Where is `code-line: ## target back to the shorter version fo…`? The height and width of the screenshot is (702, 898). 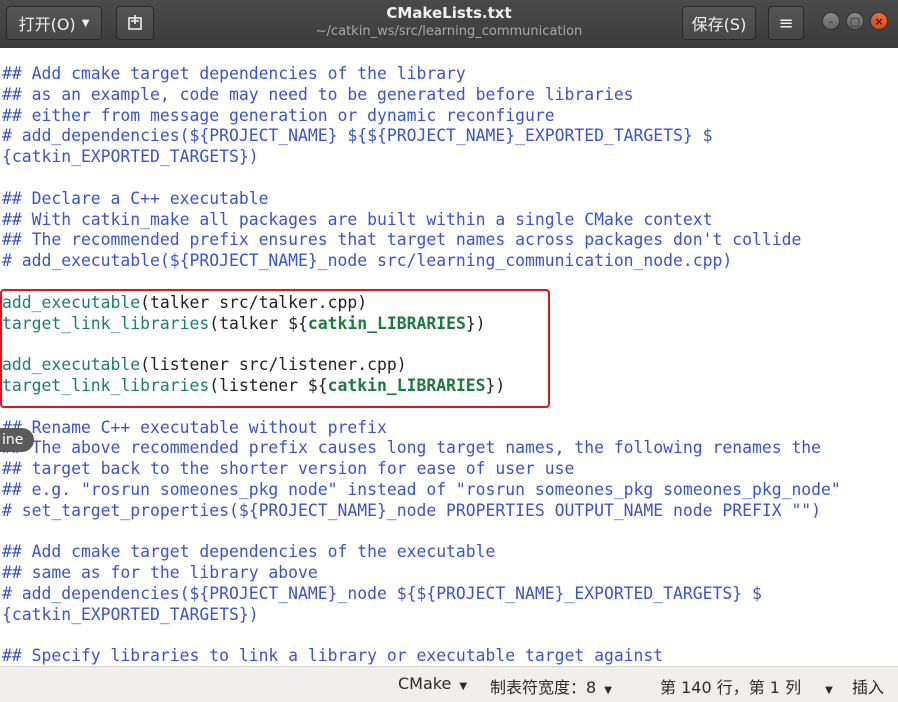
code-line: ## target back to the shorter version fo… is located at coordinates (288, 469).